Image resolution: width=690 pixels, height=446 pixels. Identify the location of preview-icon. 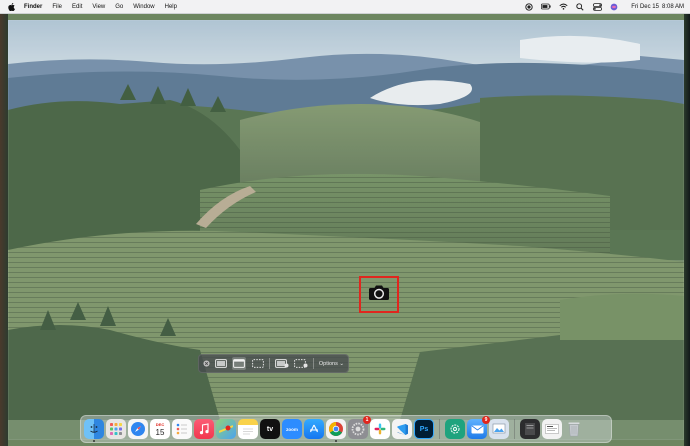
(499, 429).